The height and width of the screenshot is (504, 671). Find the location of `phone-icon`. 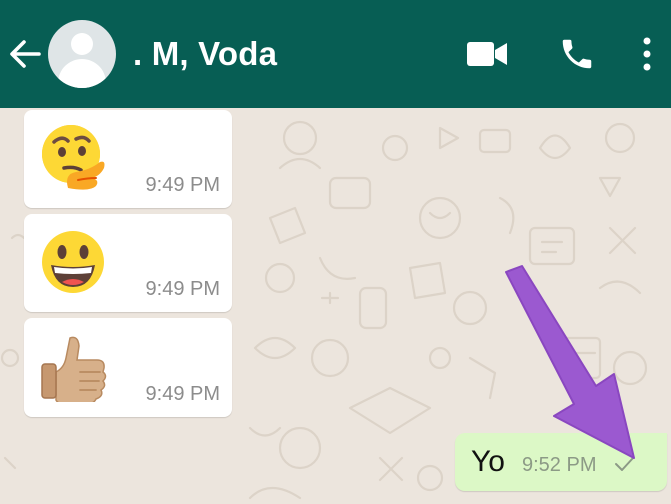

phone-icon is located at coordinates (577, 54).